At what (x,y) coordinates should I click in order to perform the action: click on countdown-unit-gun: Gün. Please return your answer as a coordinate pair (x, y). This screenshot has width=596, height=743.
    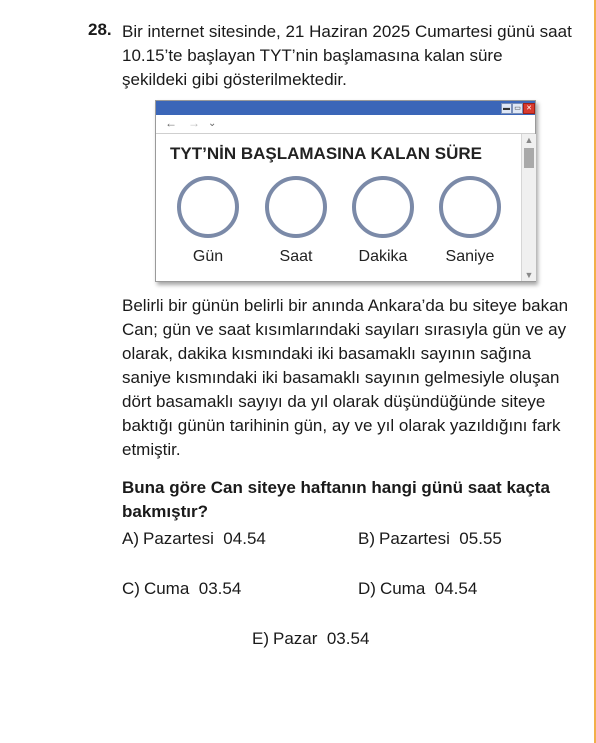
    Looking at the image, I should click on (208, 222).